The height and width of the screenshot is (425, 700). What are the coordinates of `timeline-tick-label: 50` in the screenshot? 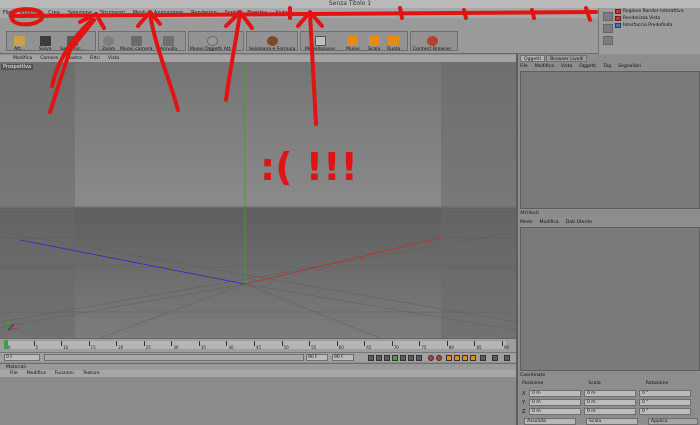 It's located at (286, 347).